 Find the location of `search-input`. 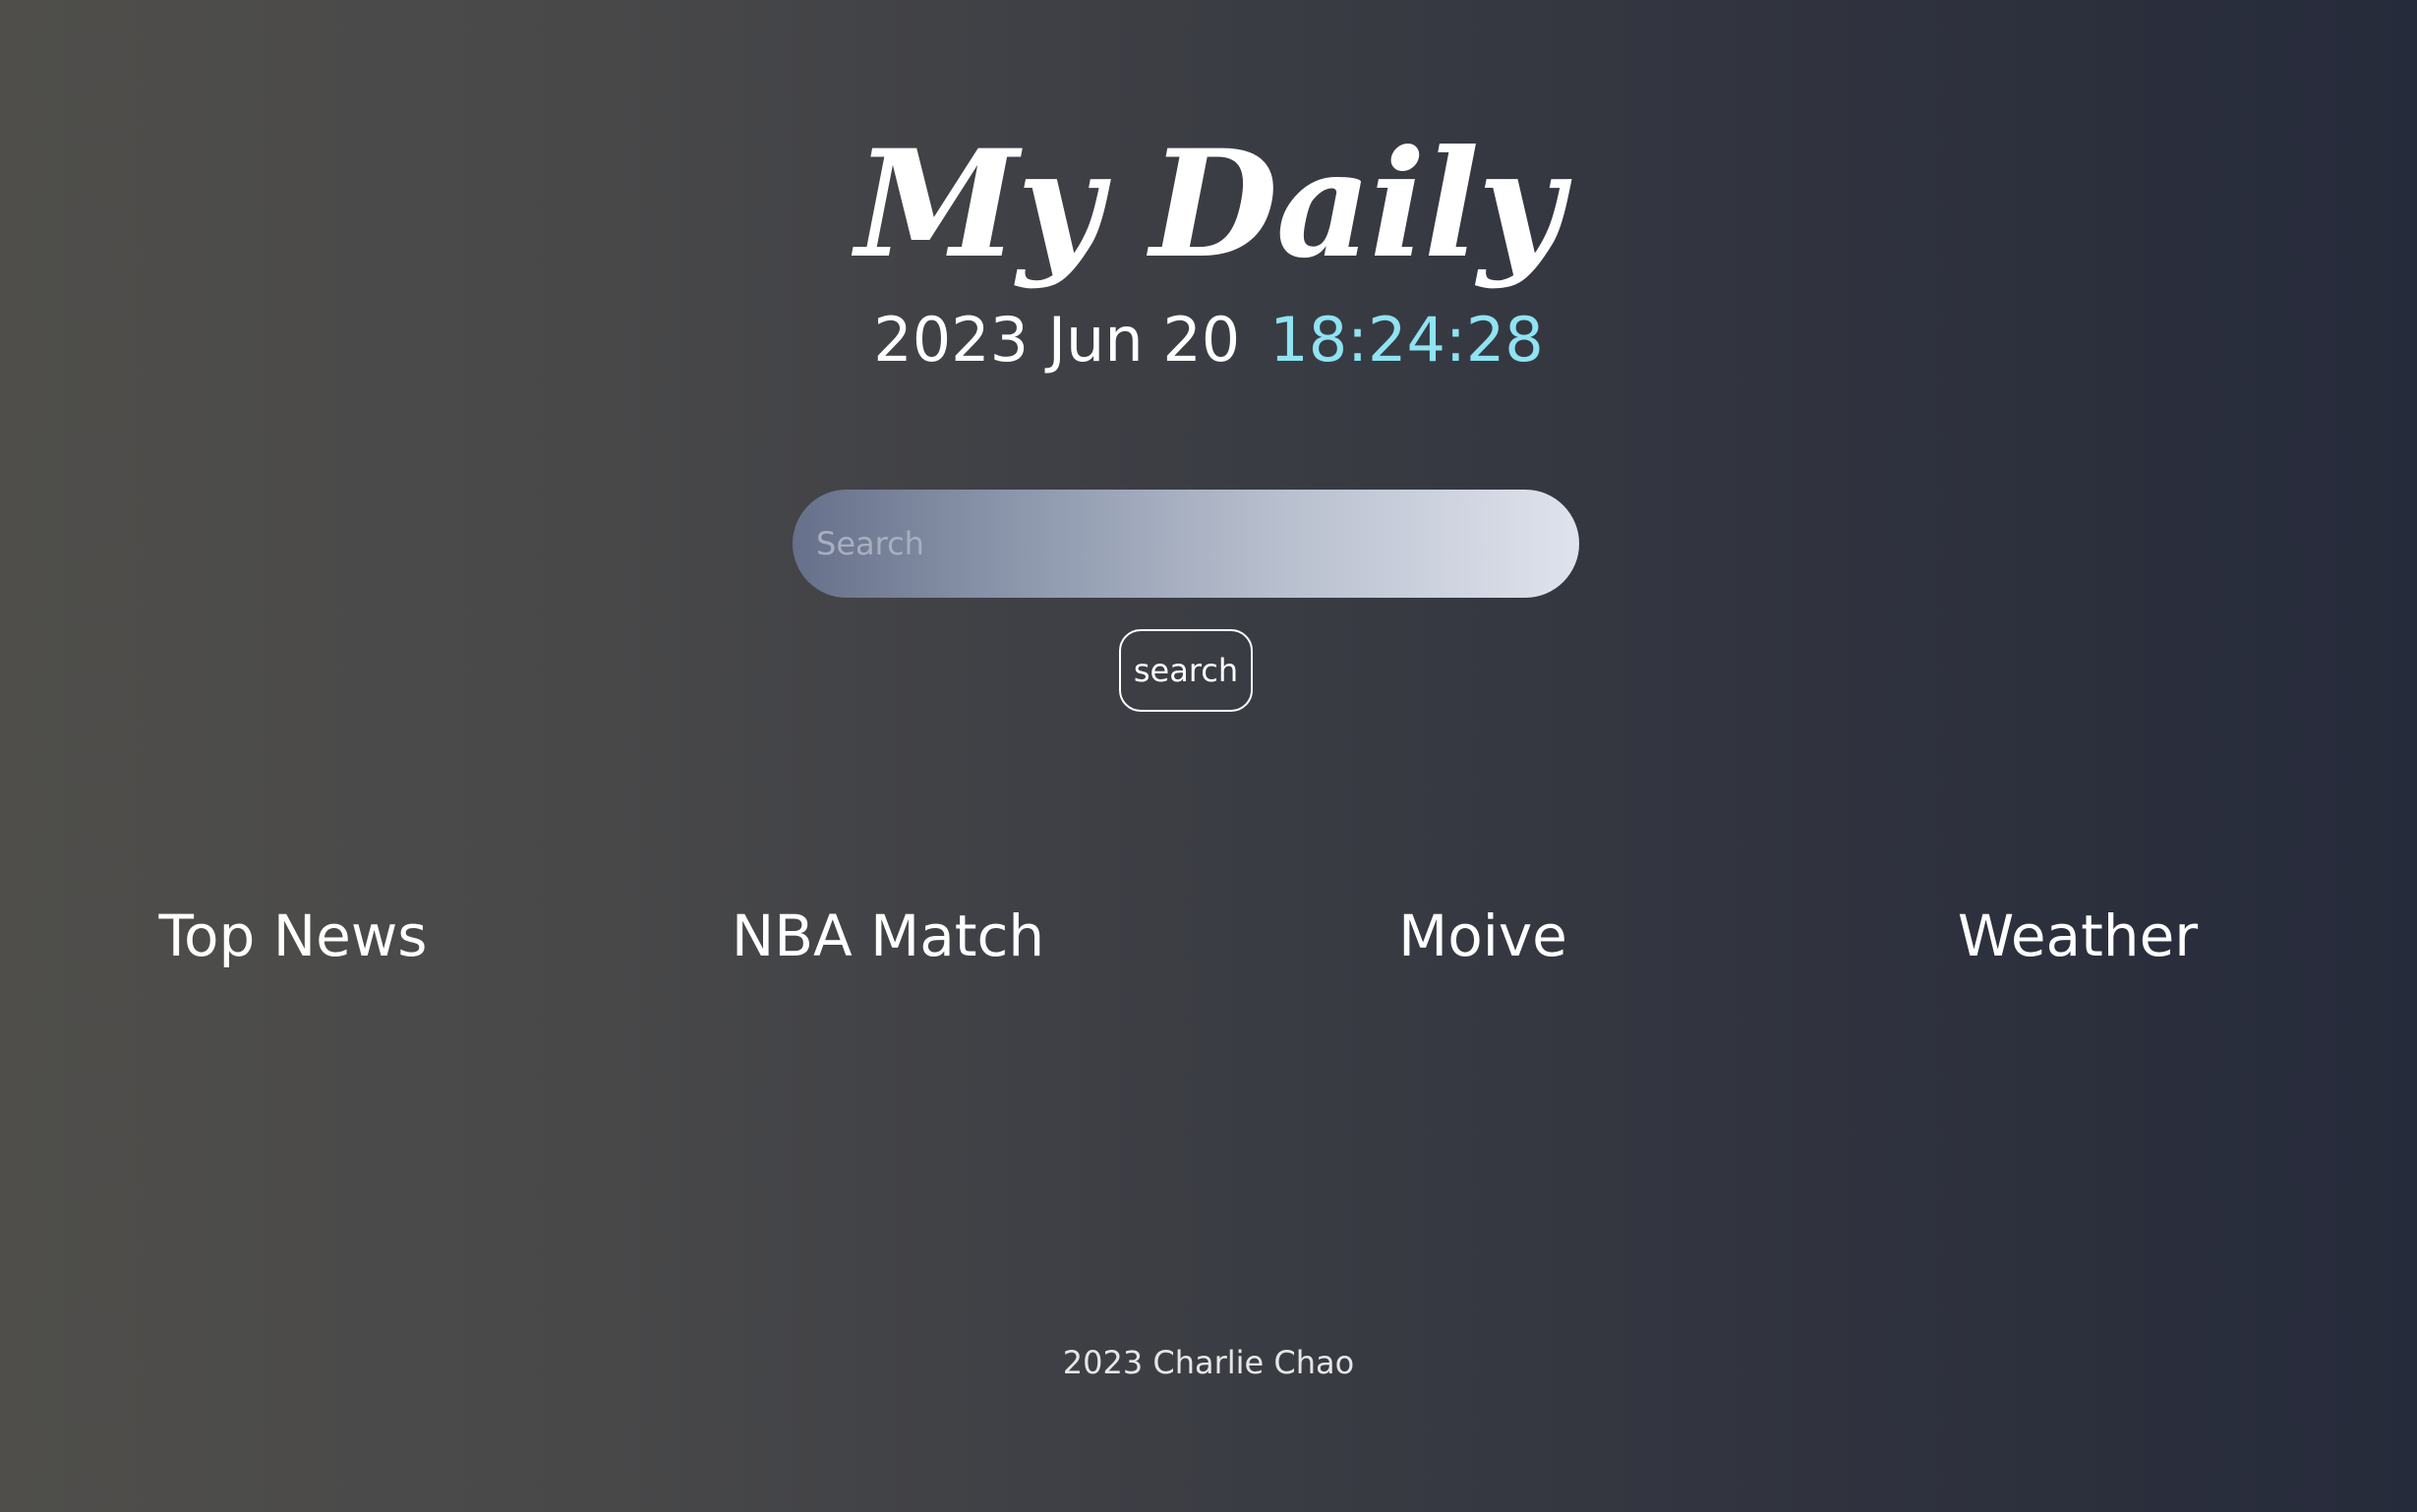

search-input is located at coordinates (1186, 544).